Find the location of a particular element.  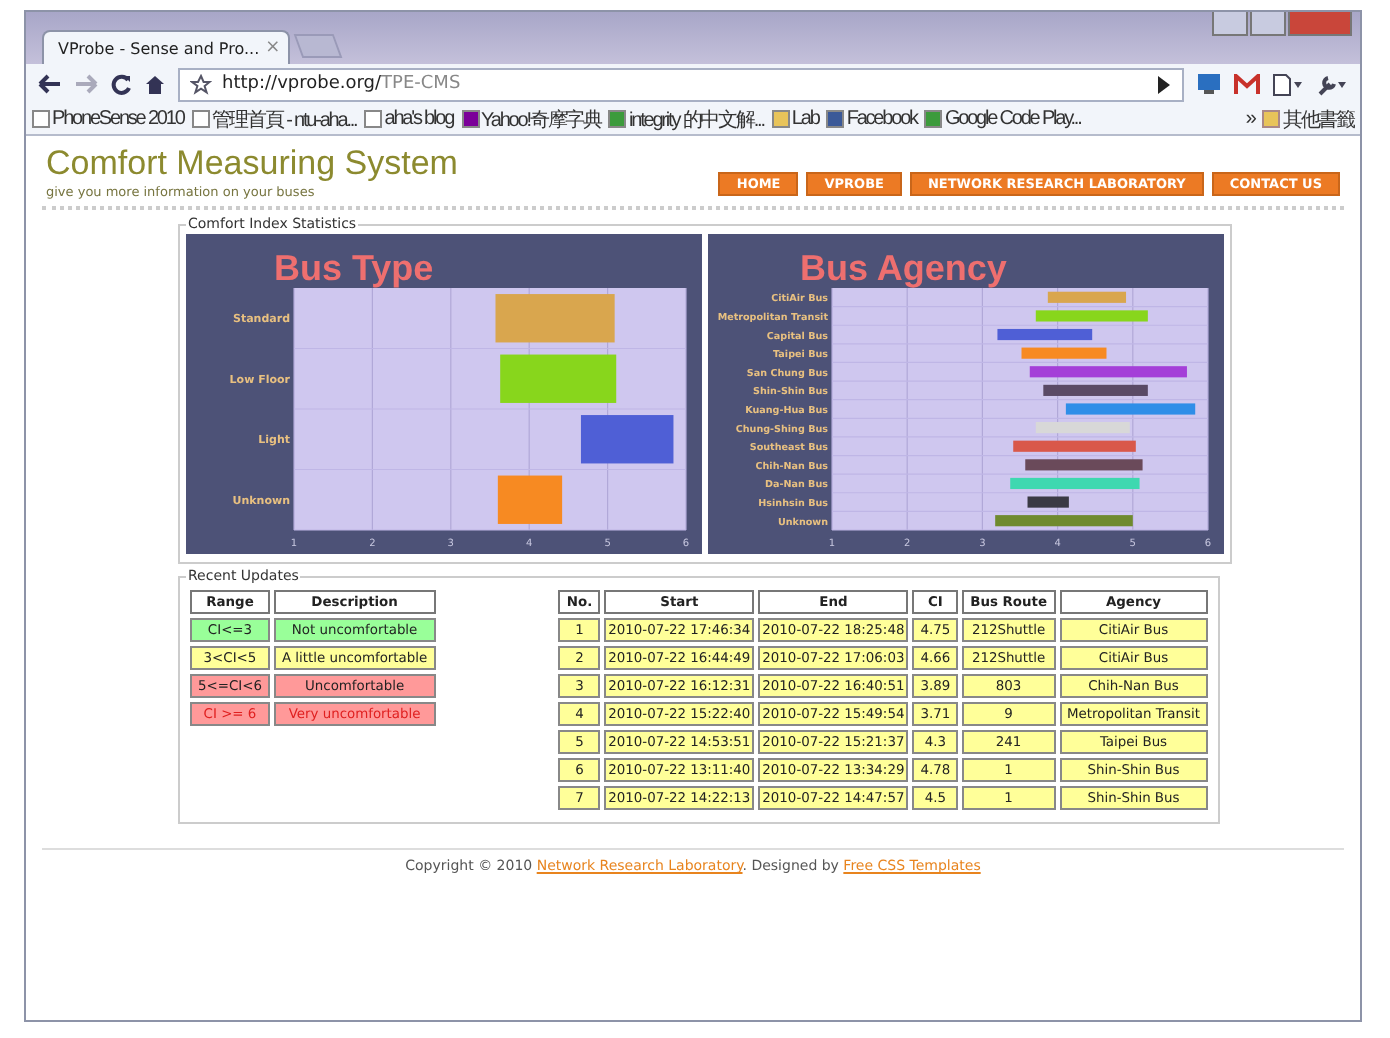

back-icon is located at coordinates (50, 84).